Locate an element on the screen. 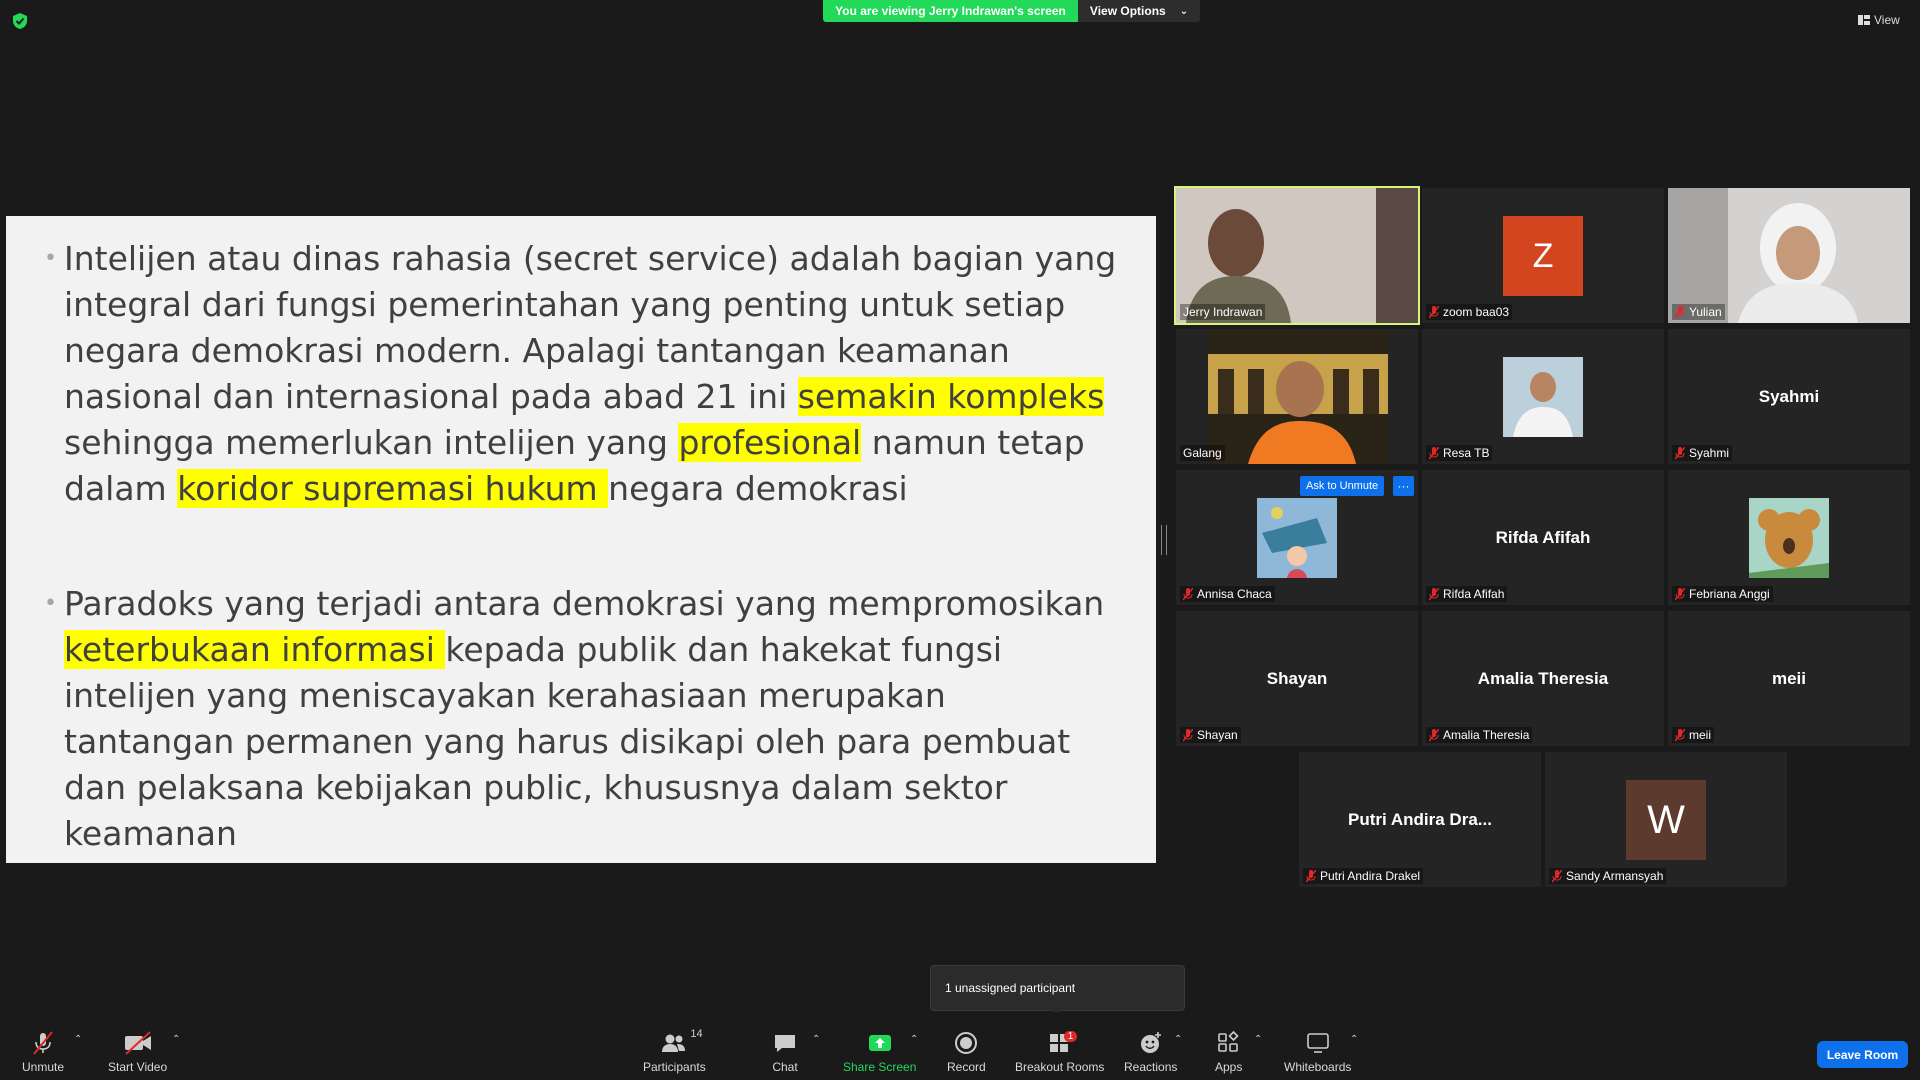 The image size is (1920, 1080). participant-tile: Jerry Indrawan is located at coordinates (1297, 255).